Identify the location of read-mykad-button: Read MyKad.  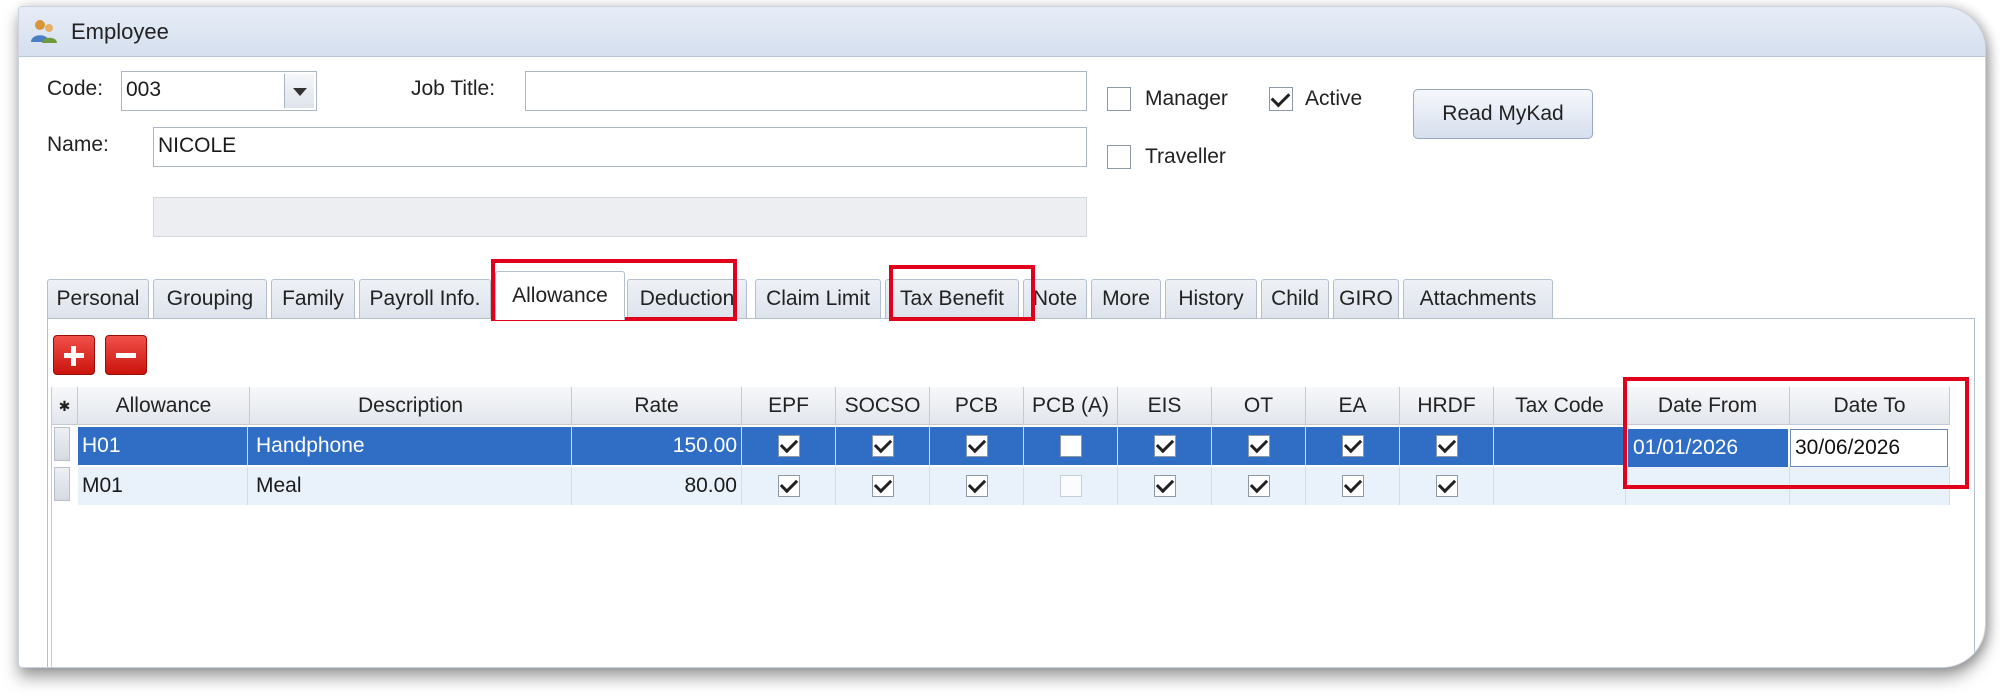
(1503, 114).